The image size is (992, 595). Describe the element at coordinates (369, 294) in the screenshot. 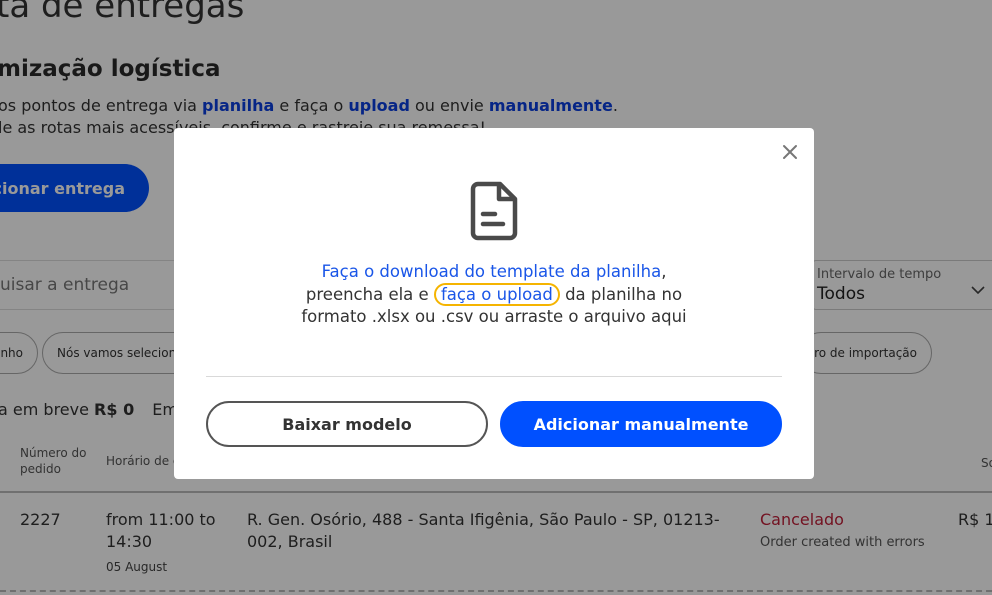

I see `instructions-text: preencha ela e` at that location.